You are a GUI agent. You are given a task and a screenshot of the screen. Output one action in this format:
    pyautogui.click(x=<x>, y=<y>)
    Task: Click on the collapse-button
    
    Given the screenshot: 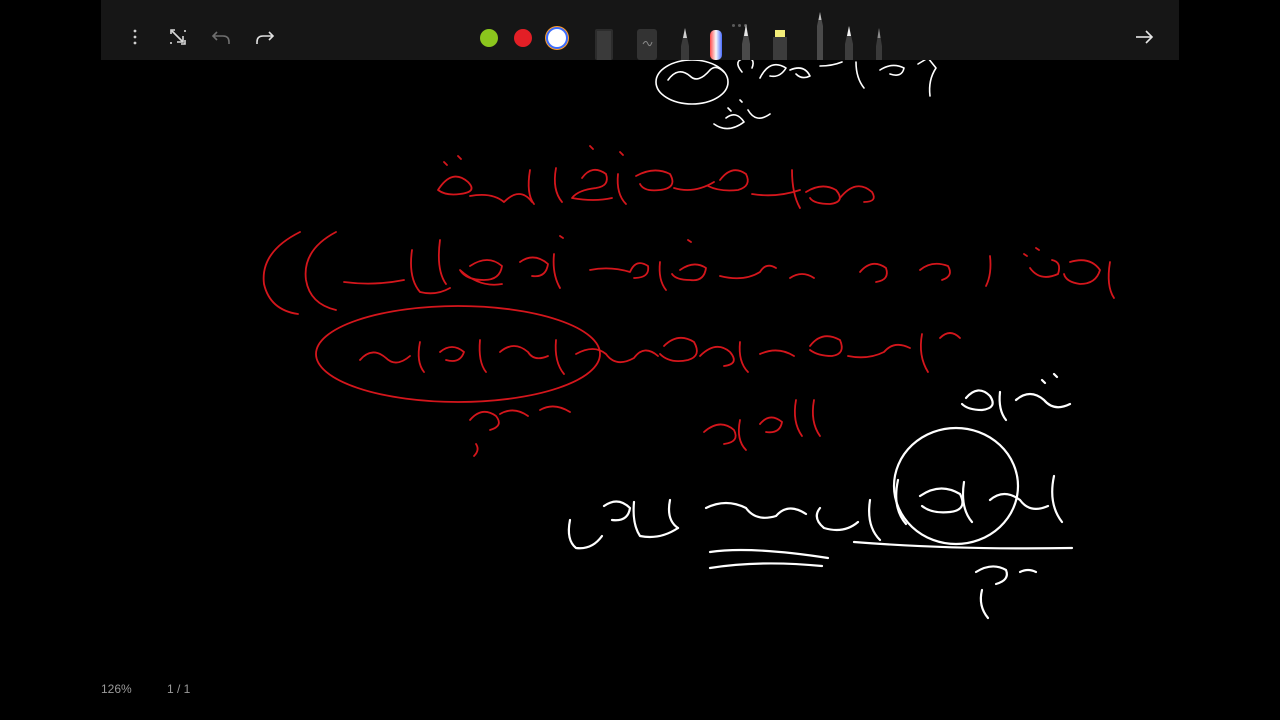 What is the action you would take?
    pyautogui.click(x=178, y=37)
    